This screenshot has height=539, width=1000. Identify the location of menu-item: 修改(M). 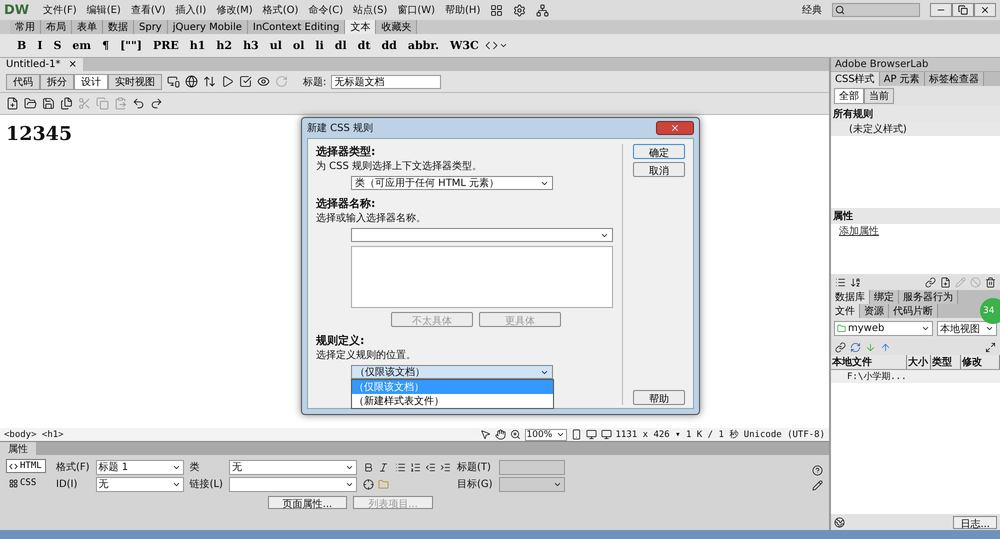
(234, 10).